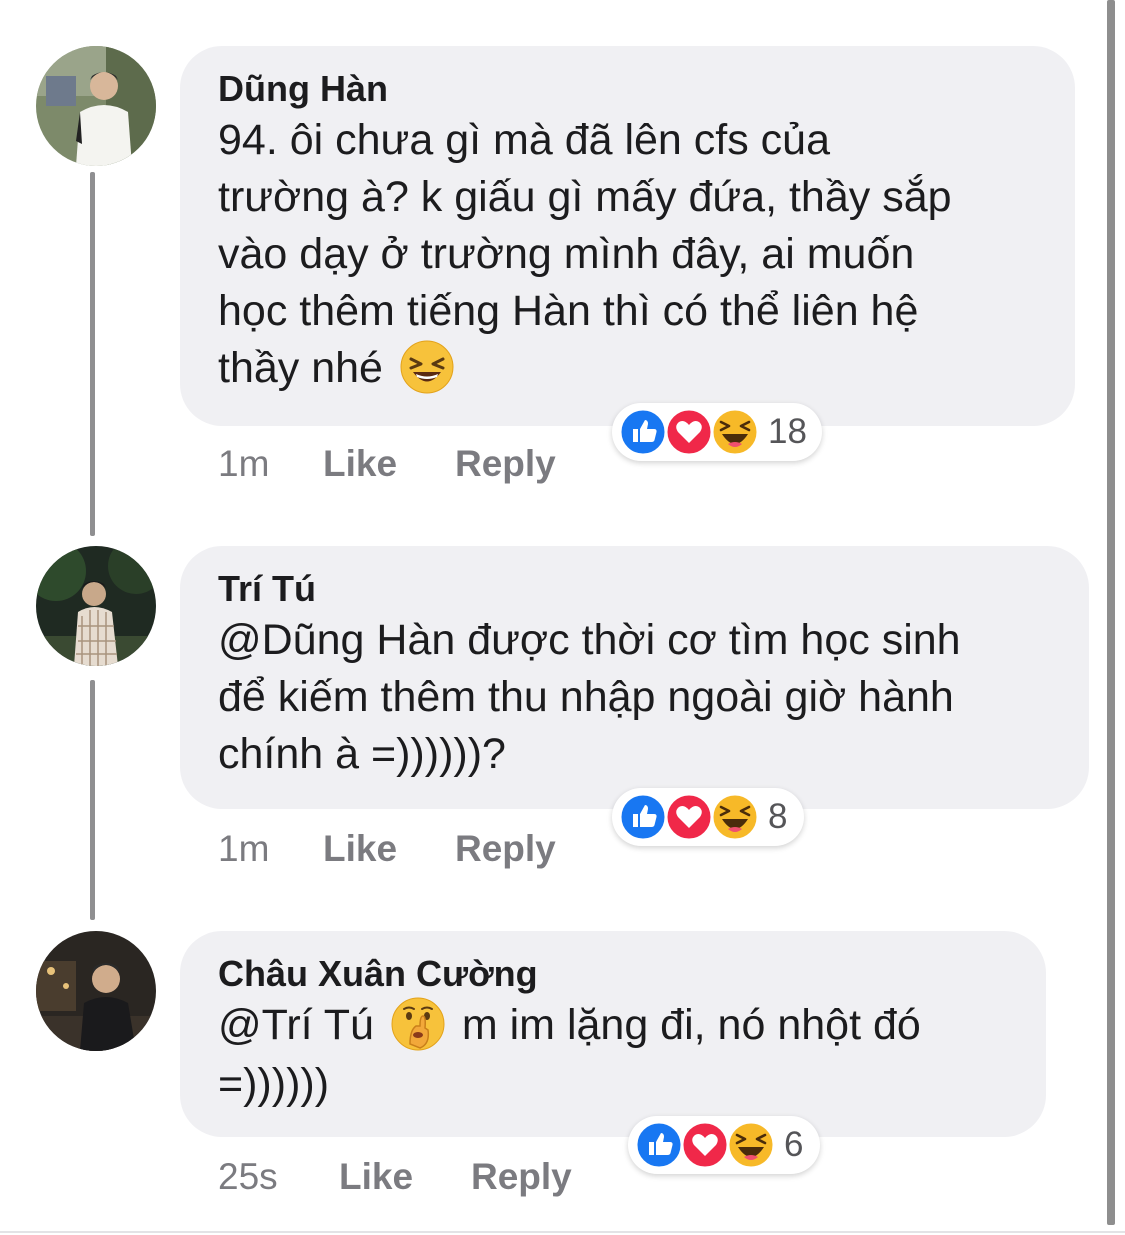 The image size is (1125, 1235). I want to click on shushing-face-emoji-icon, so click(418, 1024).